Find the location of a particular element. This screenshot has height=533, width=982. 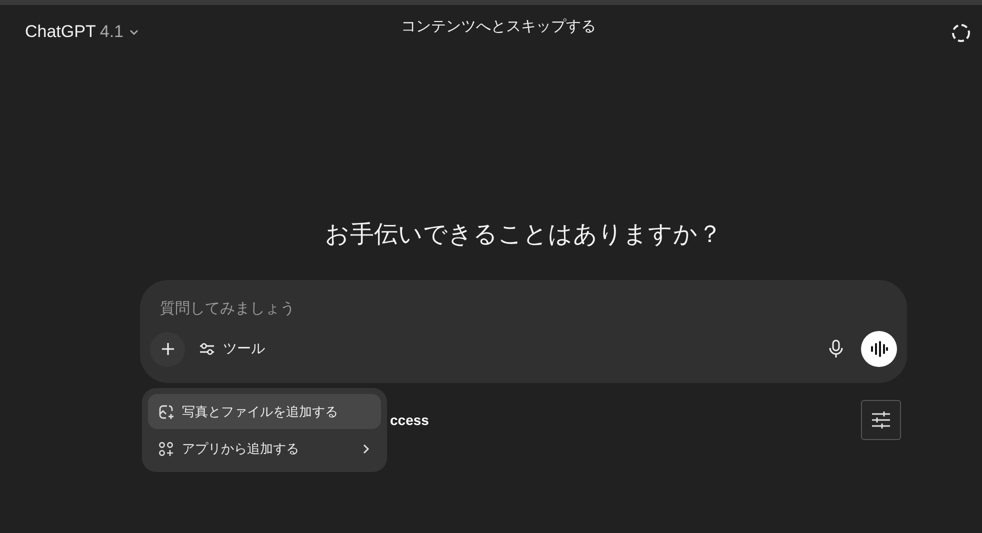

plus-icon is located at coordinates (168, 349).